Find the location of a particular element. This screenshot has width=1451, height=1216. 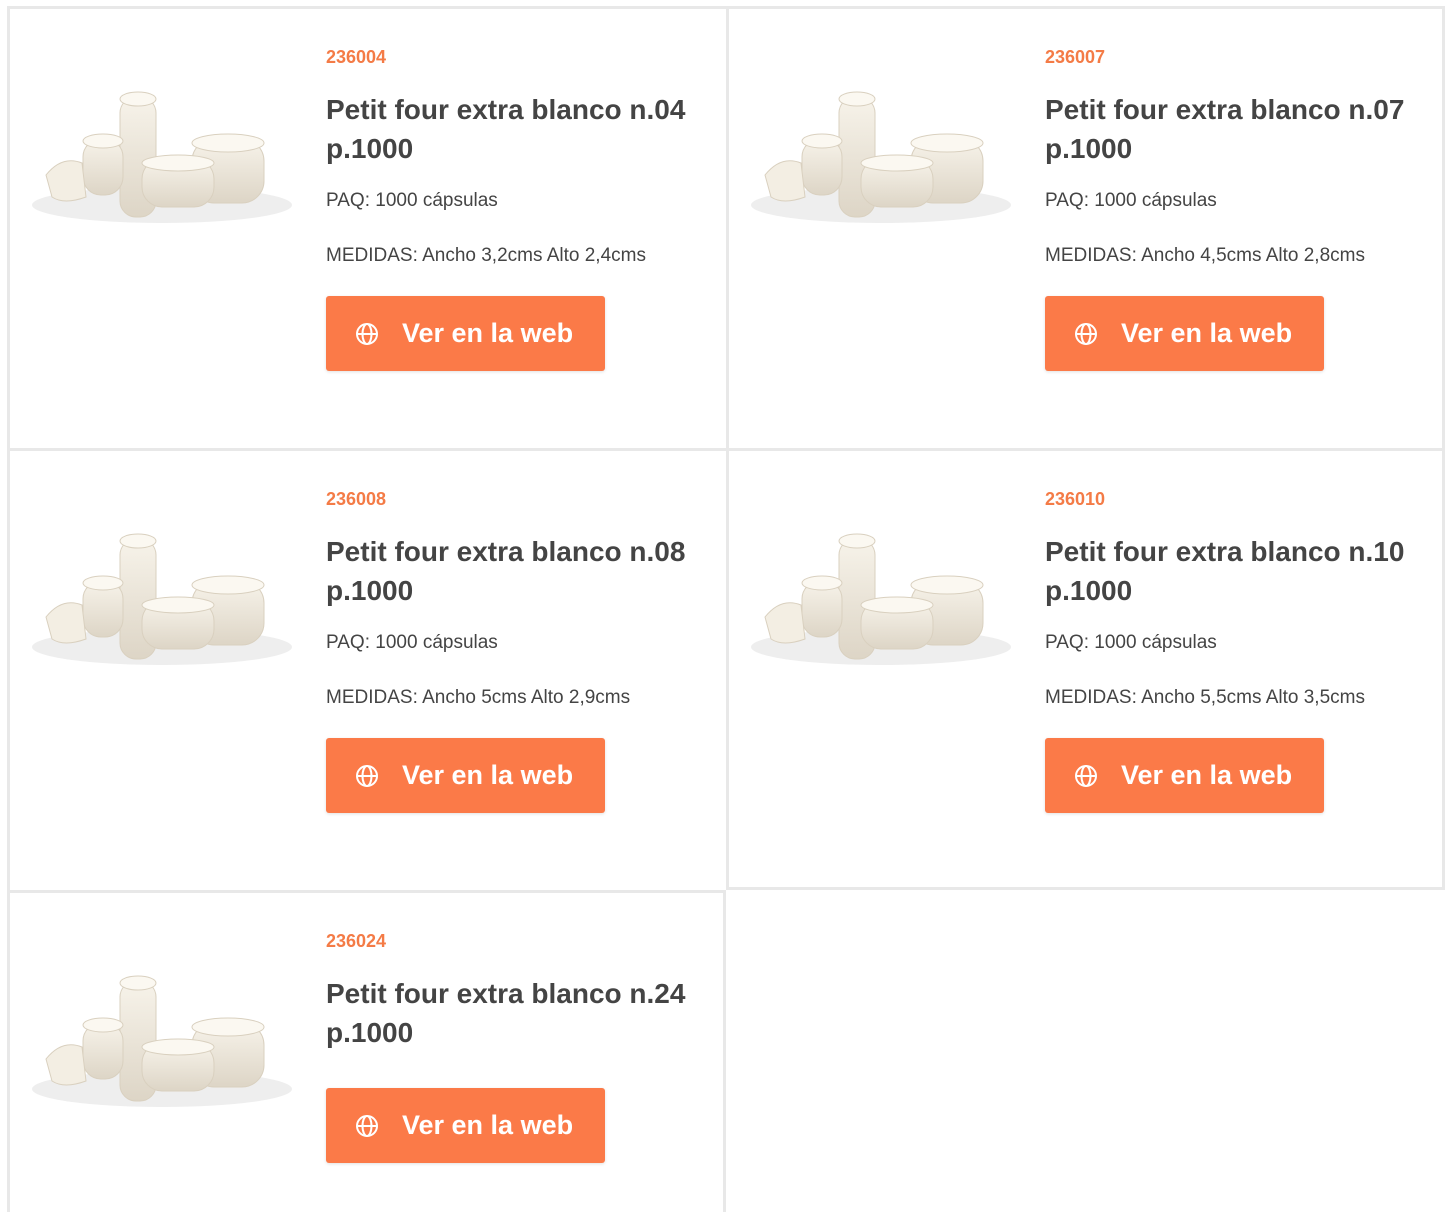

product-code: 236004 is located at coordinates (356, 57).